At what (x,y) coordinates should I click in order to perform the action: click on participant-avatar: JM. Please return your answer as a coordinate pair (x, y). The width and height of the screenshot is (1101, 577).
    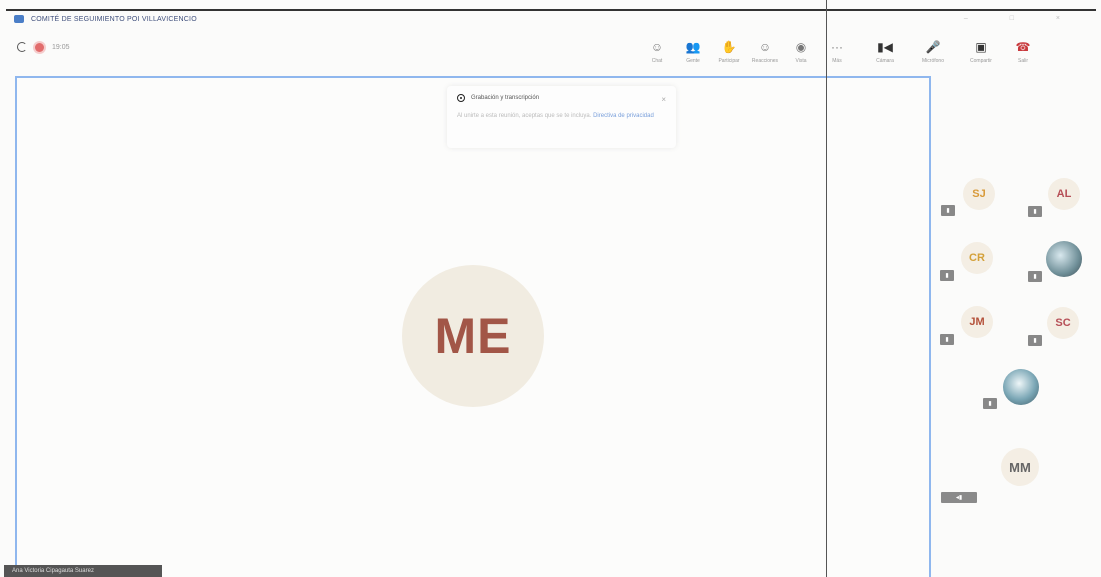
    Looking at the image, I should click on (977, 322).